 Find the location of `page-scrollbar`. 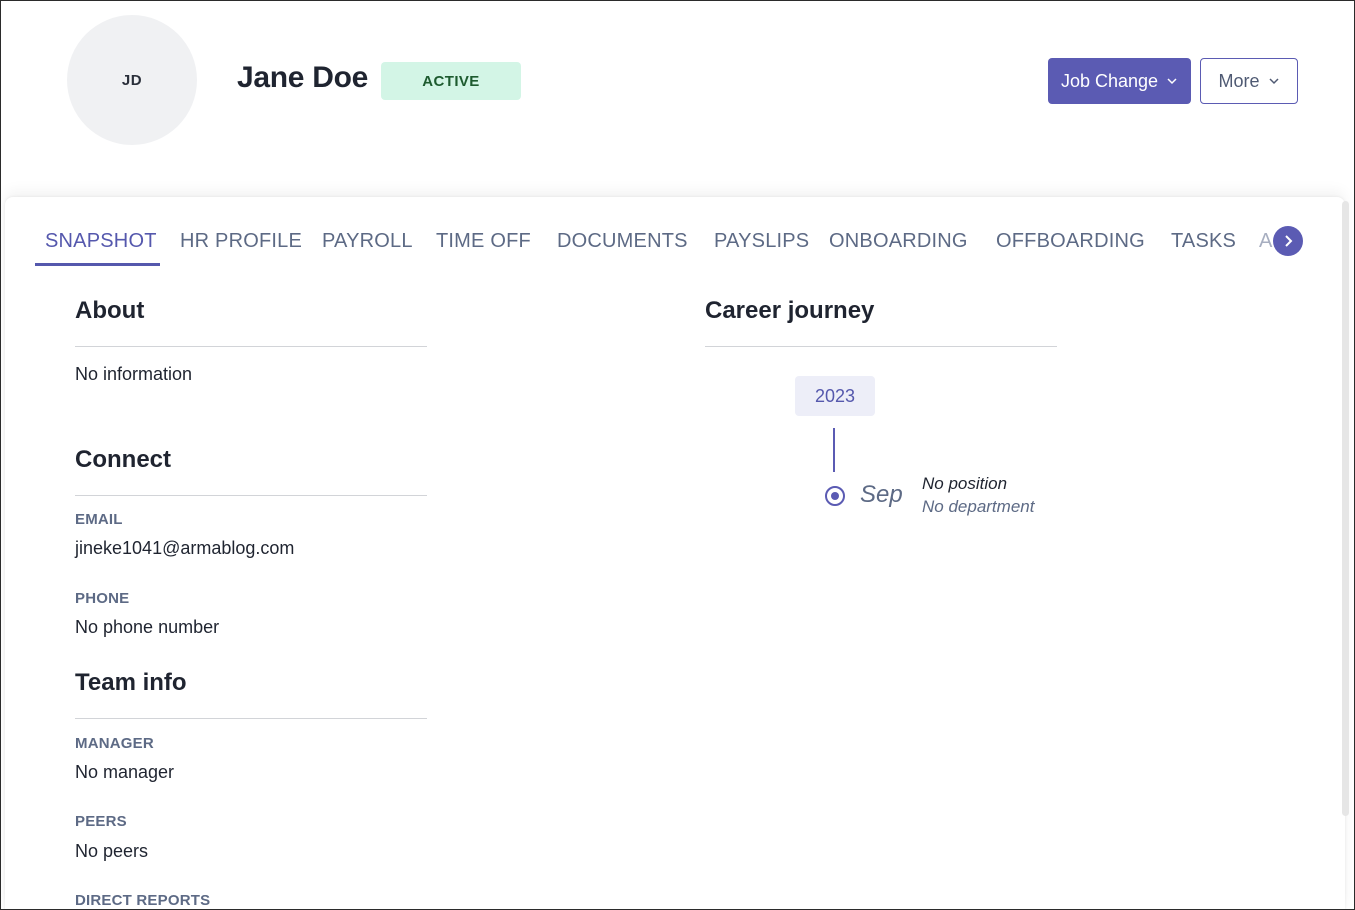

page-scrollbar is located at coordinates (1345, 508).